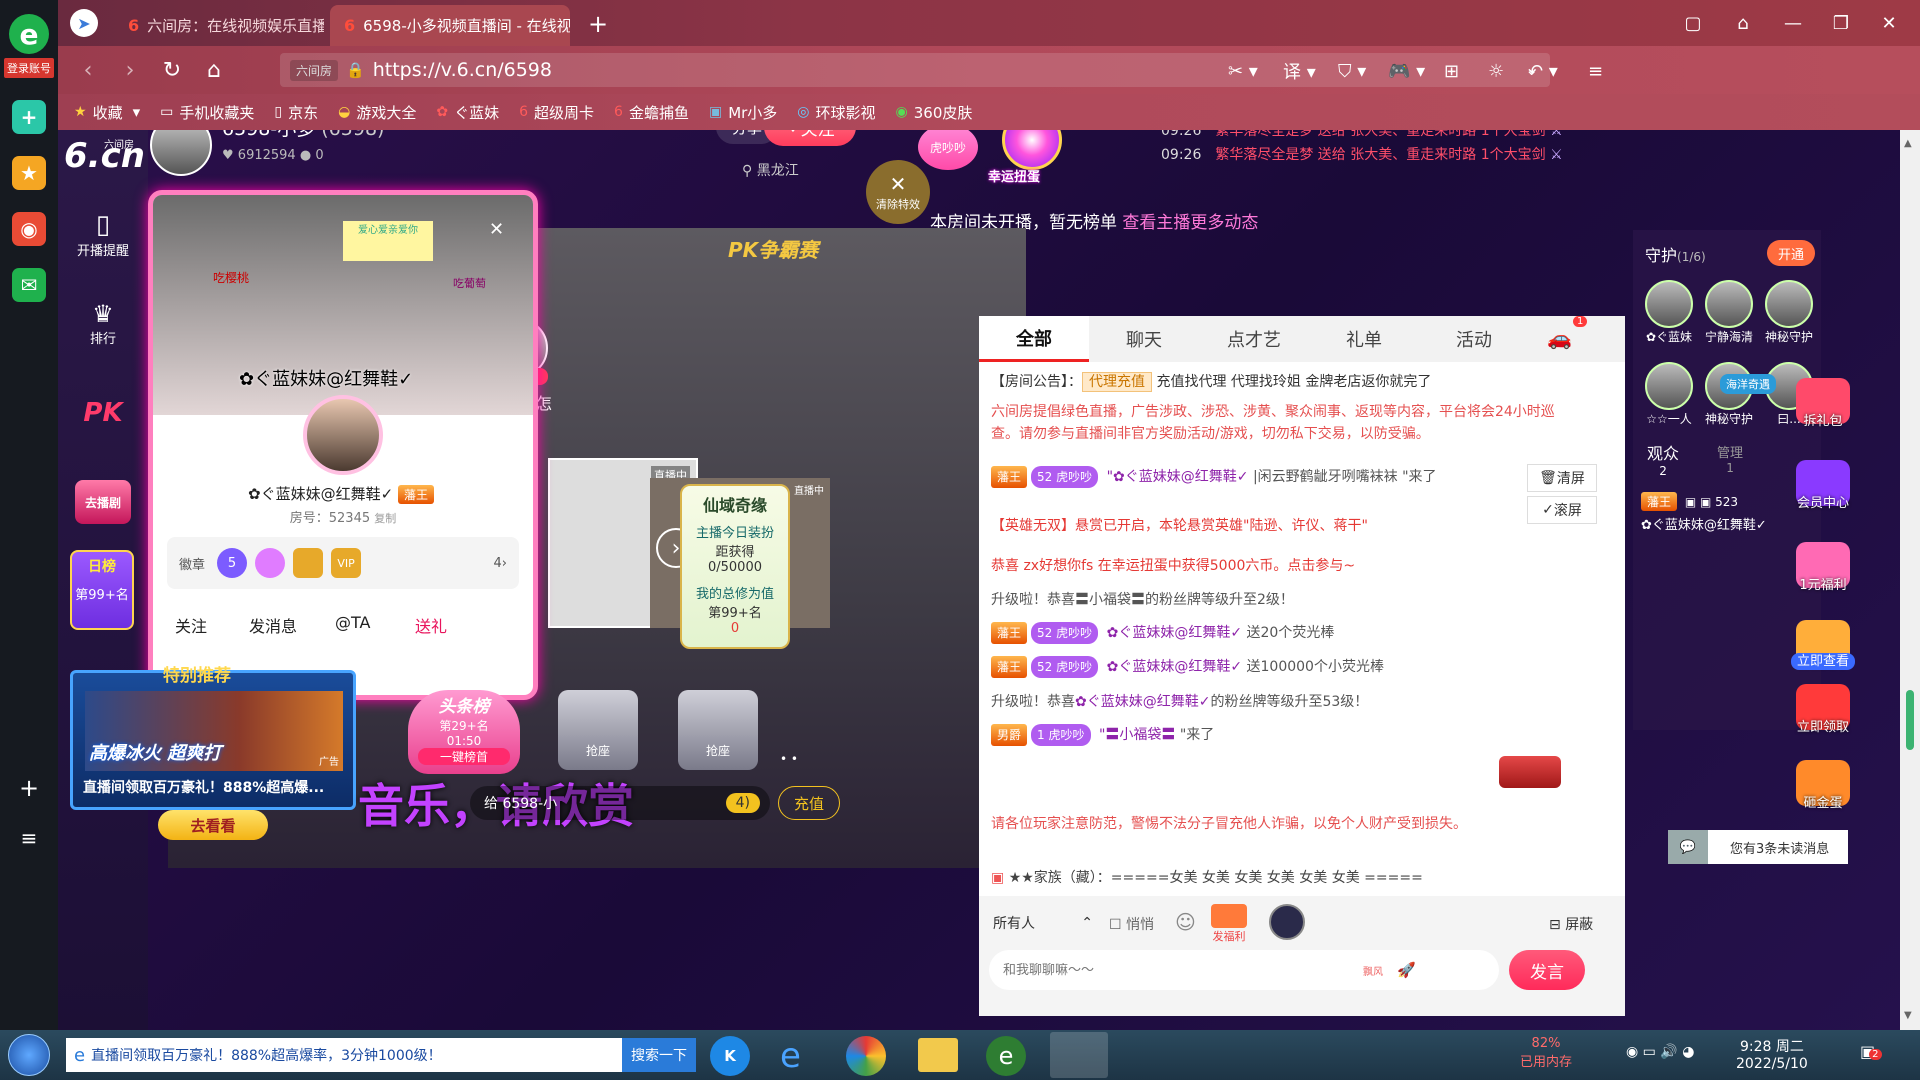 This screenshot has width=1920, height=1080. What do you see at coordinates (1079, 1055) in the screenshot?
I see `active-app-icon` at bounding box center [1079, 1055].